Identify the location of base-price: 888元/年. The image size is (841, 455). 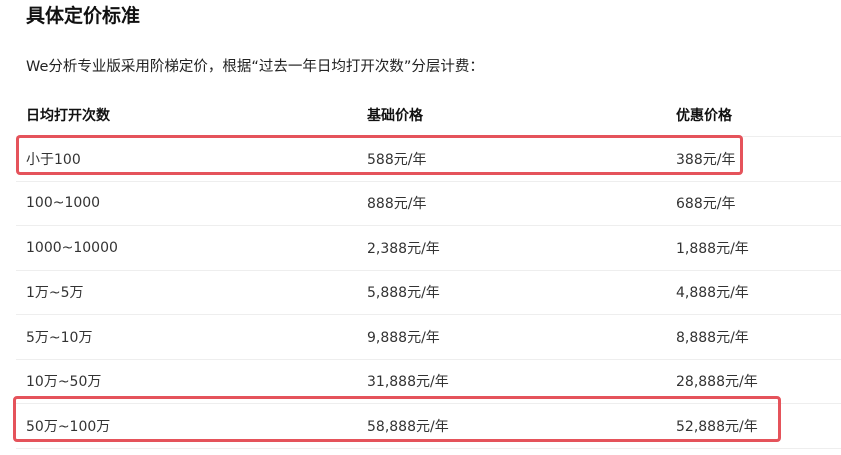
(397, 204).